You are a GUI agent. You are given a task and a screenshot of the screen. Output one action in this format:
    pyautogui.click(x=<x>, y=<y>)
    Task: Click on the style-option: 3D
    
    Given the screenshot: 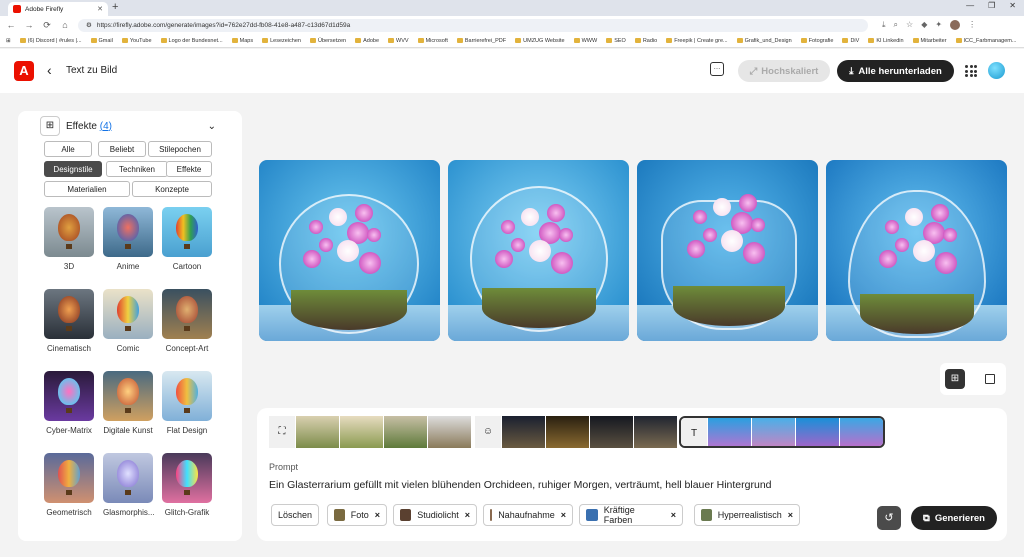 What is the action you would take?
    pyautogui.click(x=69, y=239)
    